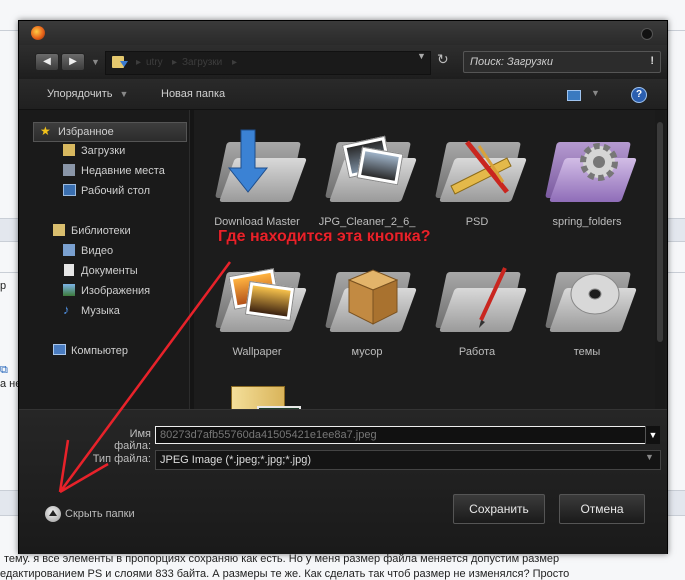  I want to click on breadcrumb: ▸ utry ▸ Загрузки ▸, so click(268, 63).